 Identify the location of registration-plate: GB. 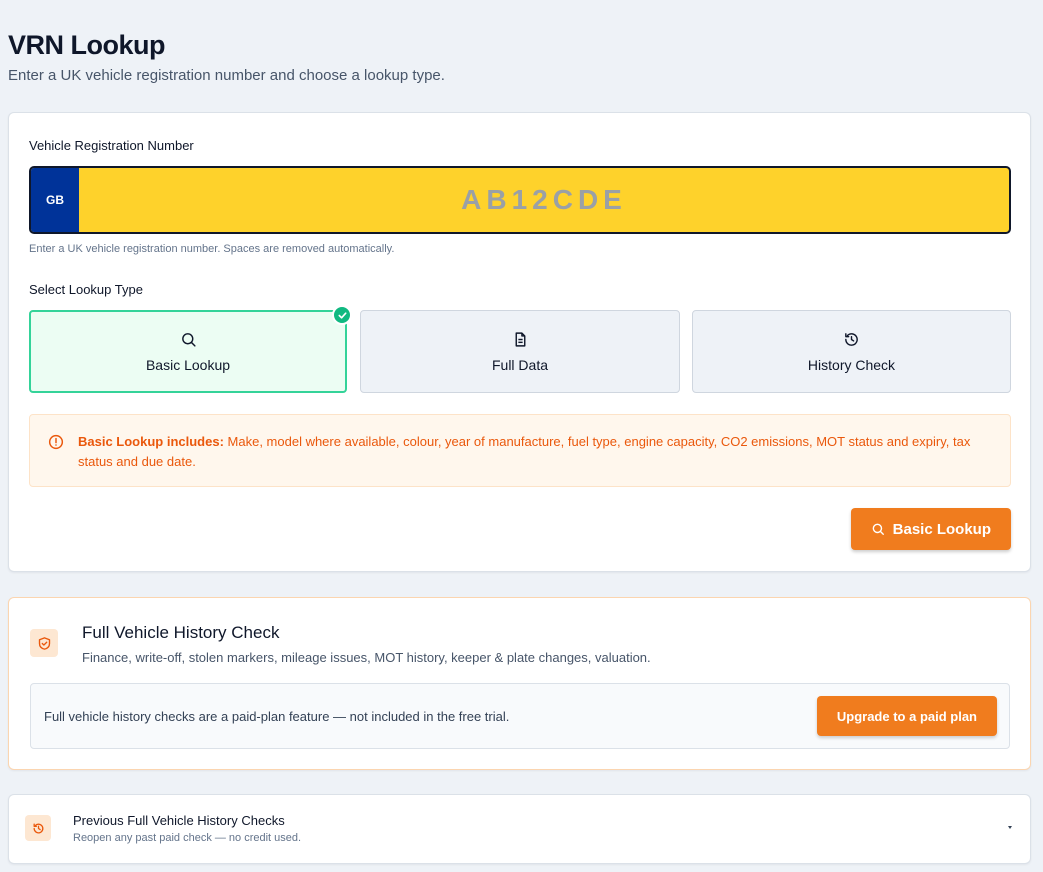
(520, 200).